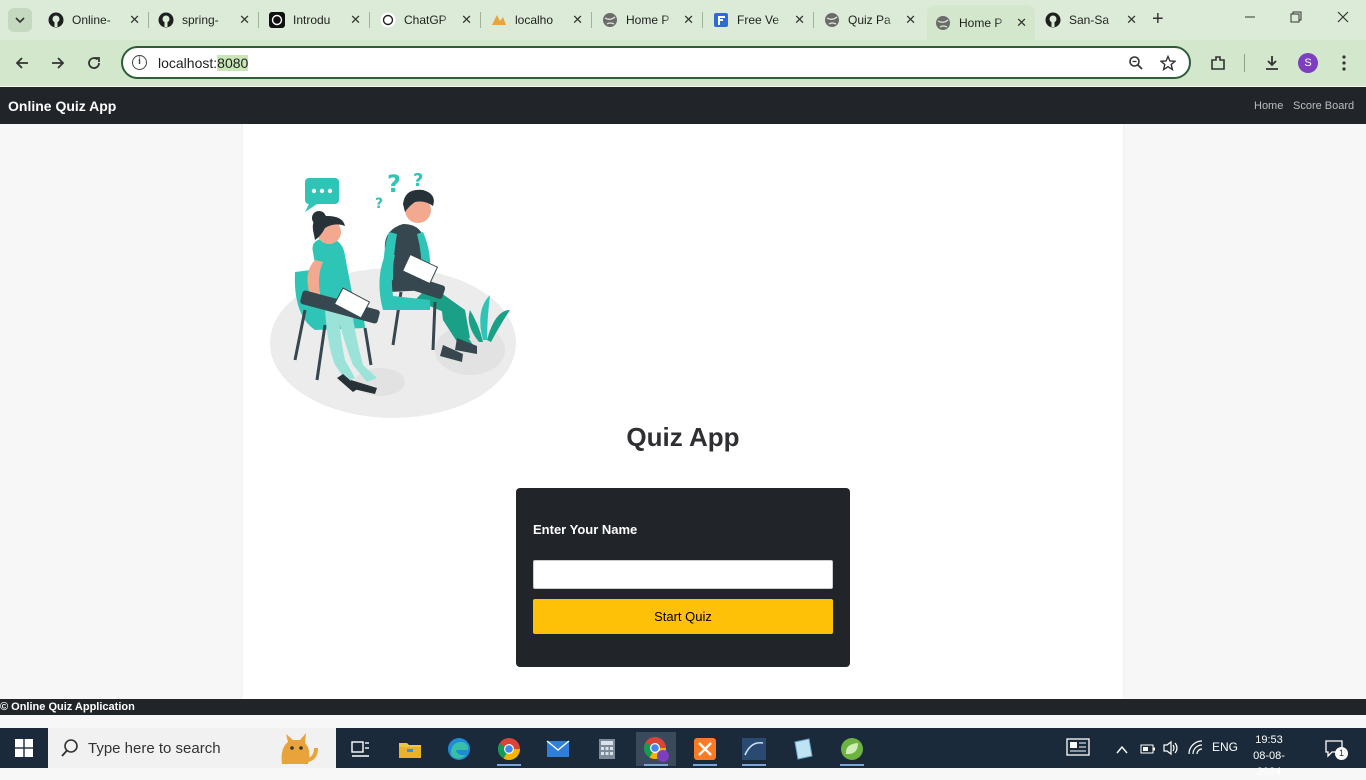 The image size is (1366, 780). I want to click on search-placeholder: Type here to search, so click(154, 748).